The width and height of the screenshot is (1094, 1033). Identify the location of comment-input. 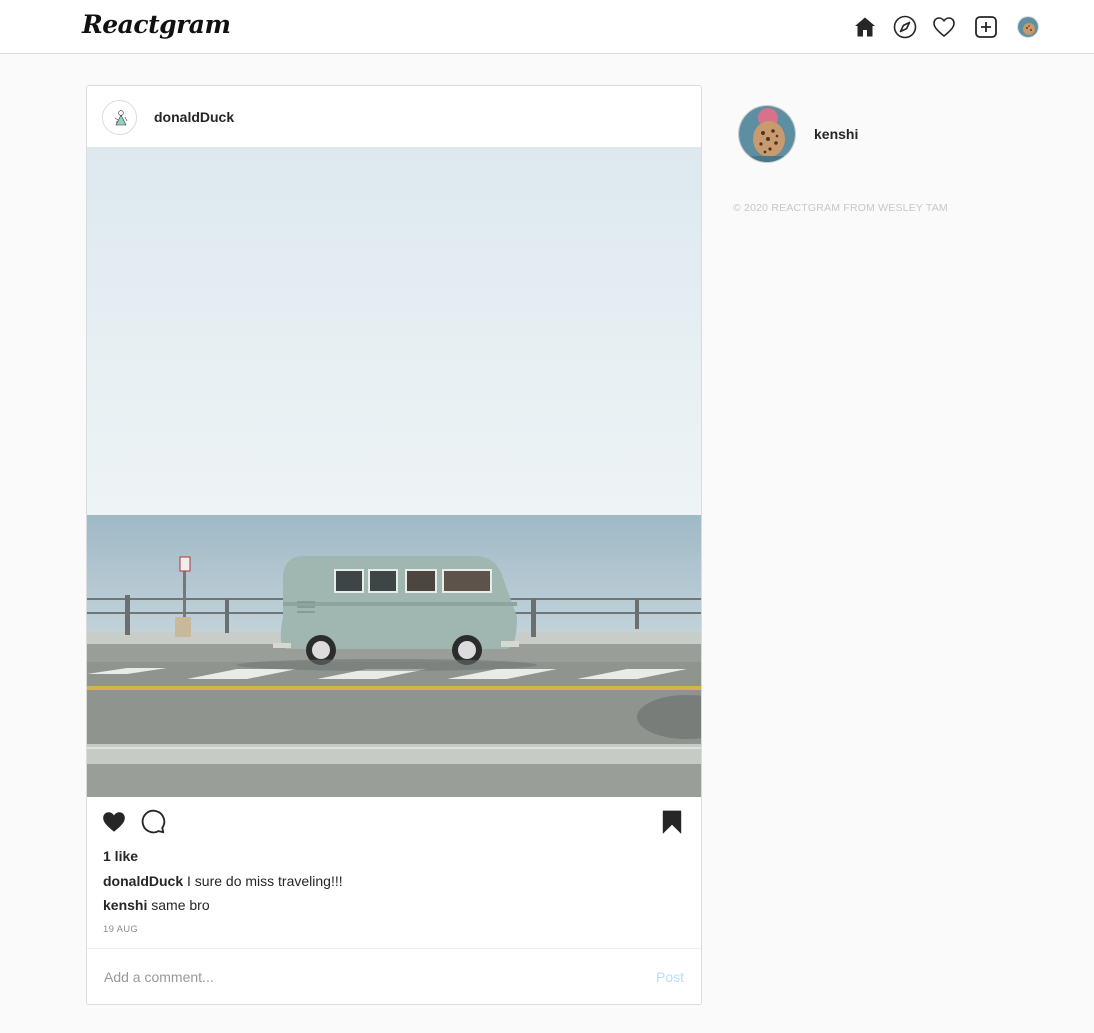
(354, 977).